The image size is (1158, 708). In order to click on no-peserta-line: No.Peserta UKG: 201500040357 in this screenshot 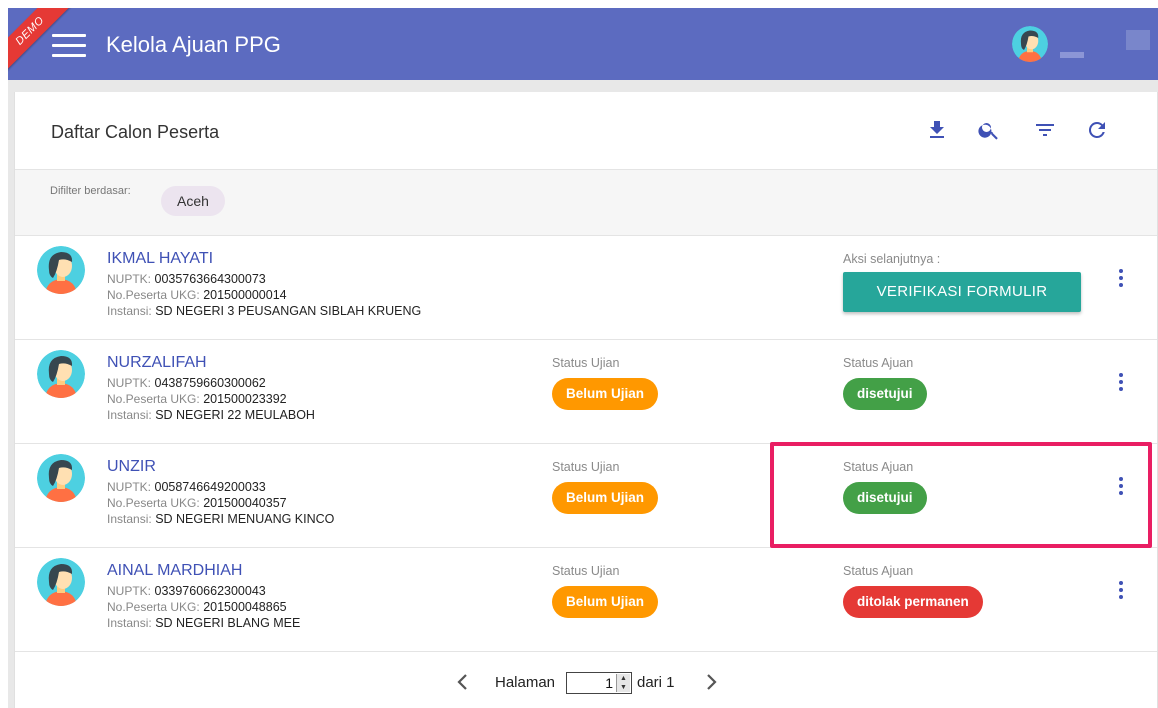, I will do `click(197, 503)`.